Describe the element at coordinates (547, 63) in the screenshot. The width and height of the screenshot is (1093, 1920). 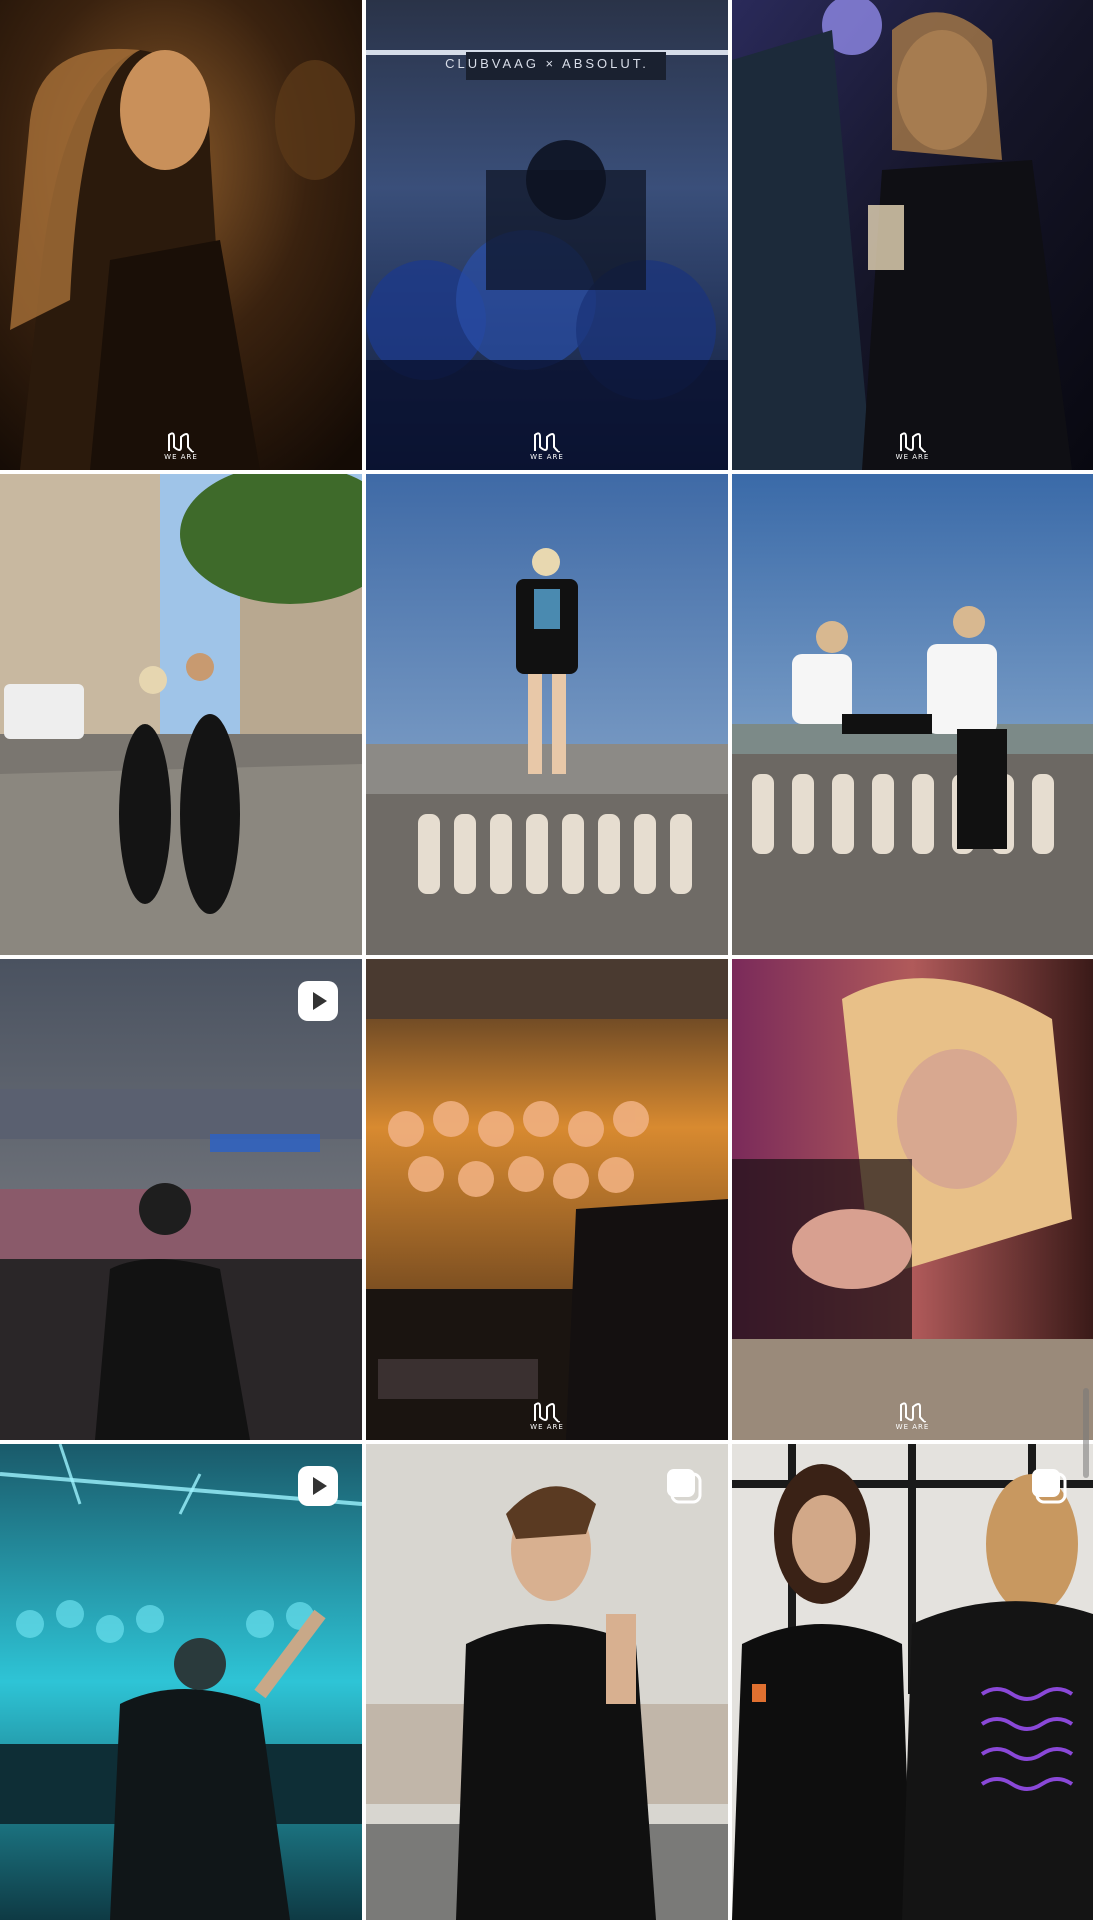
I see `banner-text: CLUBVAAG × ABSOLUT.` at that location.